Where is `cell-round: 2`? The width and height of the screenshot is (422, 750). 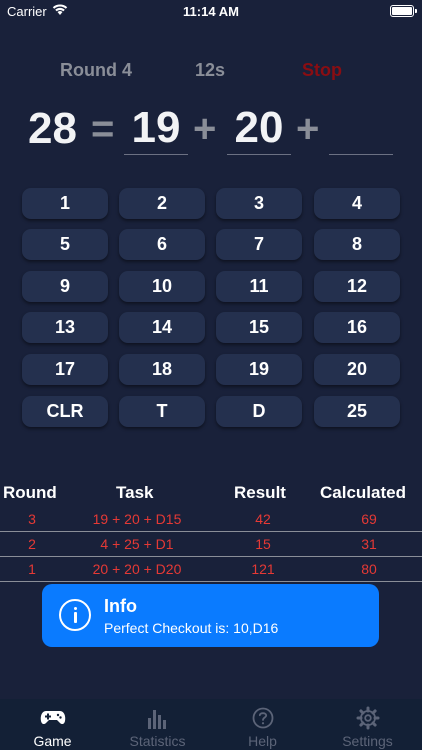 cell-round: 2 is located at coordinates (32, 544).